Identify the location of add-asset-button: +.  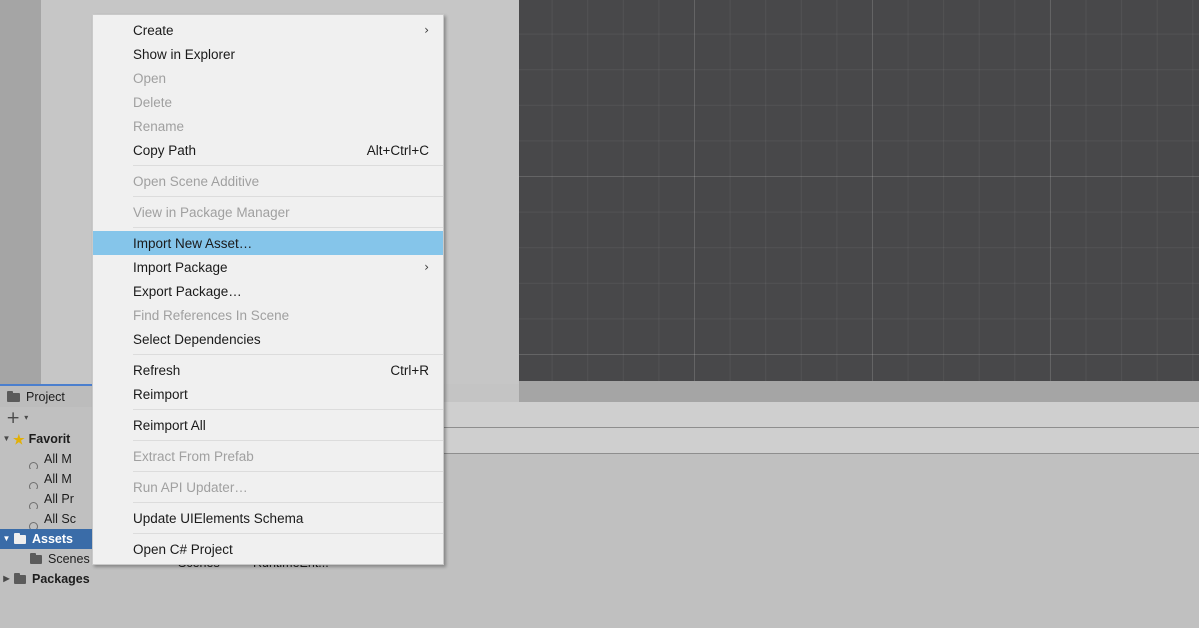
(13, 418).